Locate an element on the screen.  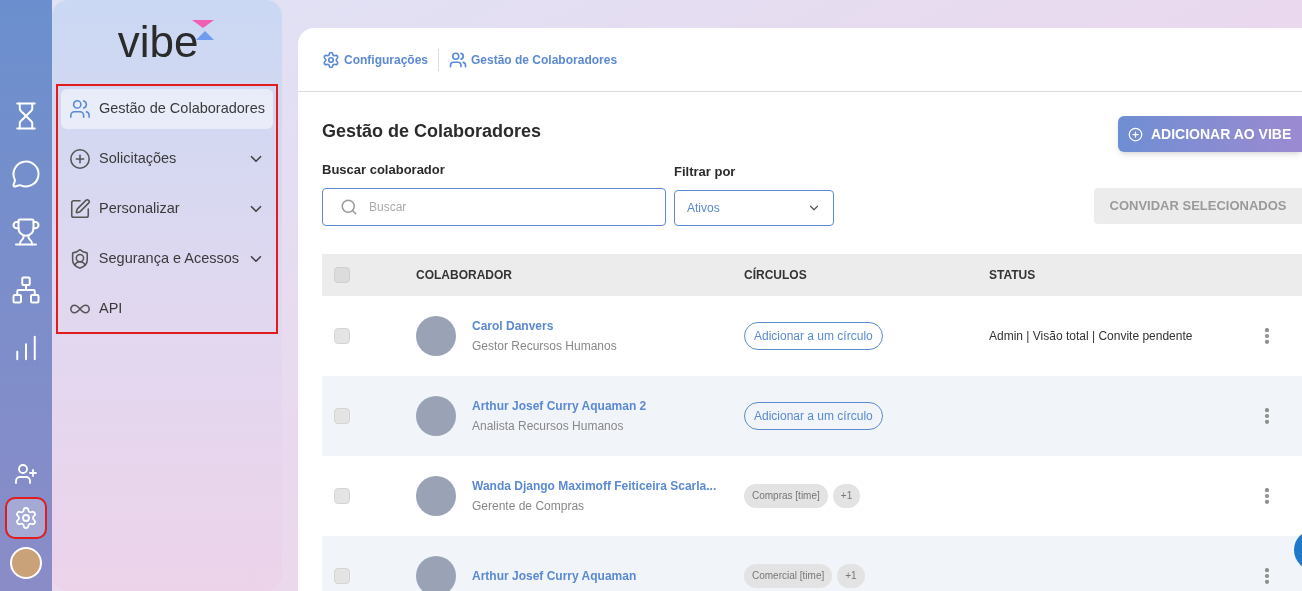
sidebar-item: Segurança e Acessos is located at coordinates (167, 259).